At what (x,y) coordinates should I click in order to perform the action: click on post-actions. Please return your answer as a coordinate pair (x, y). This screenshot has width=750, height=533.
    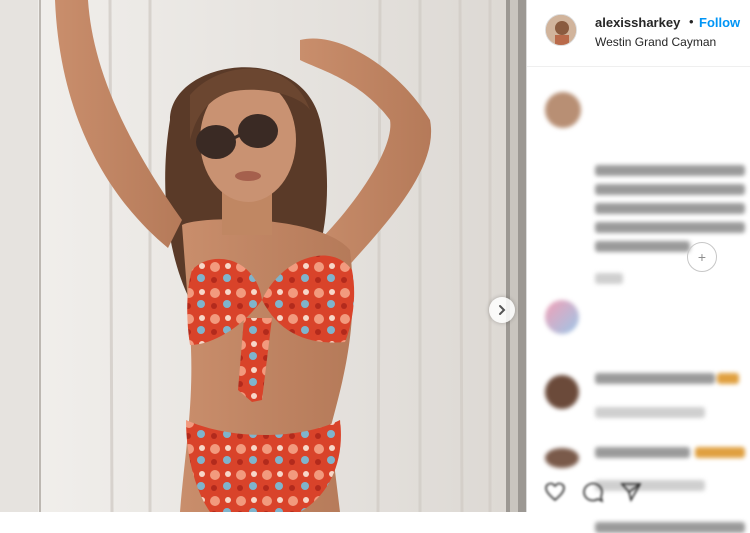
    Looking at the image, I should click on (638, 492).